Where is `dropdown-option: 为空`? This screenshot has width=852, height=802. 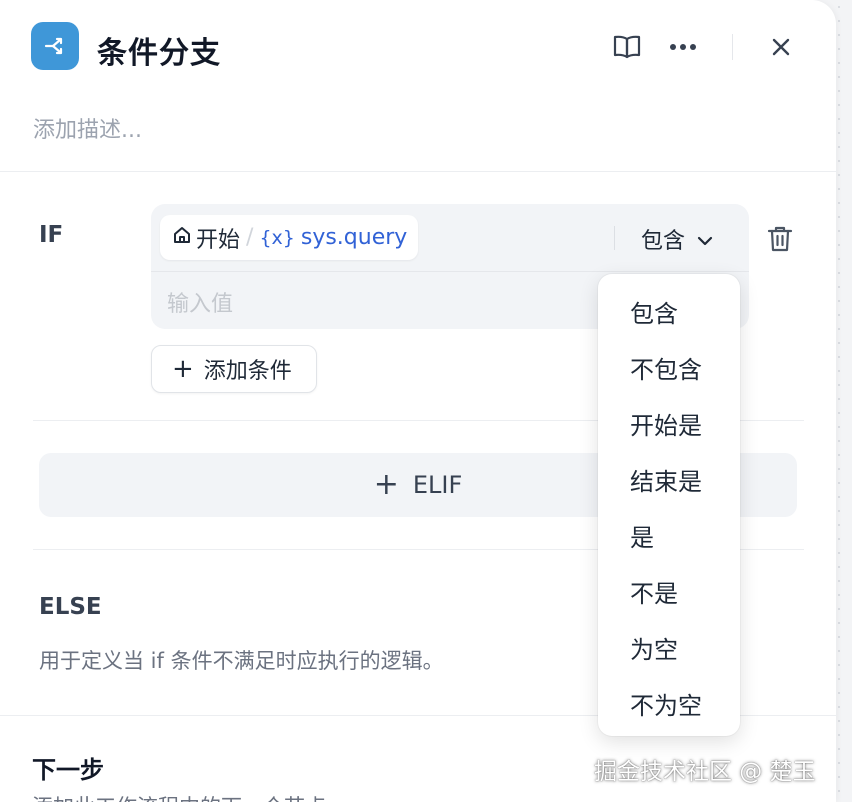
dropdown-option: 为空 is located at coordinates (654, 647).